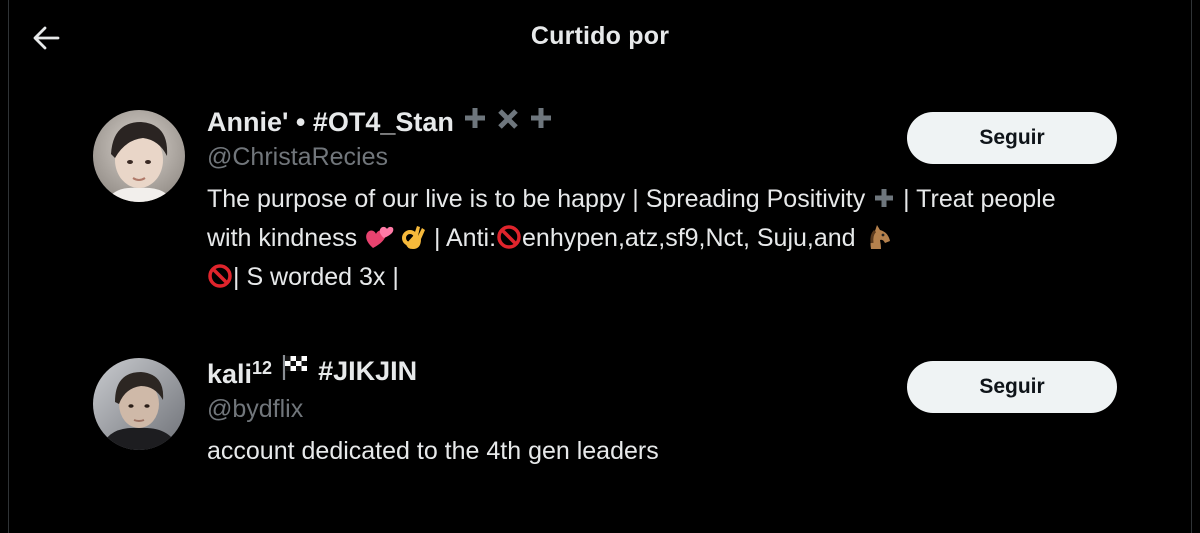  I want to click on display-name-main: kali, so click(230, 374).